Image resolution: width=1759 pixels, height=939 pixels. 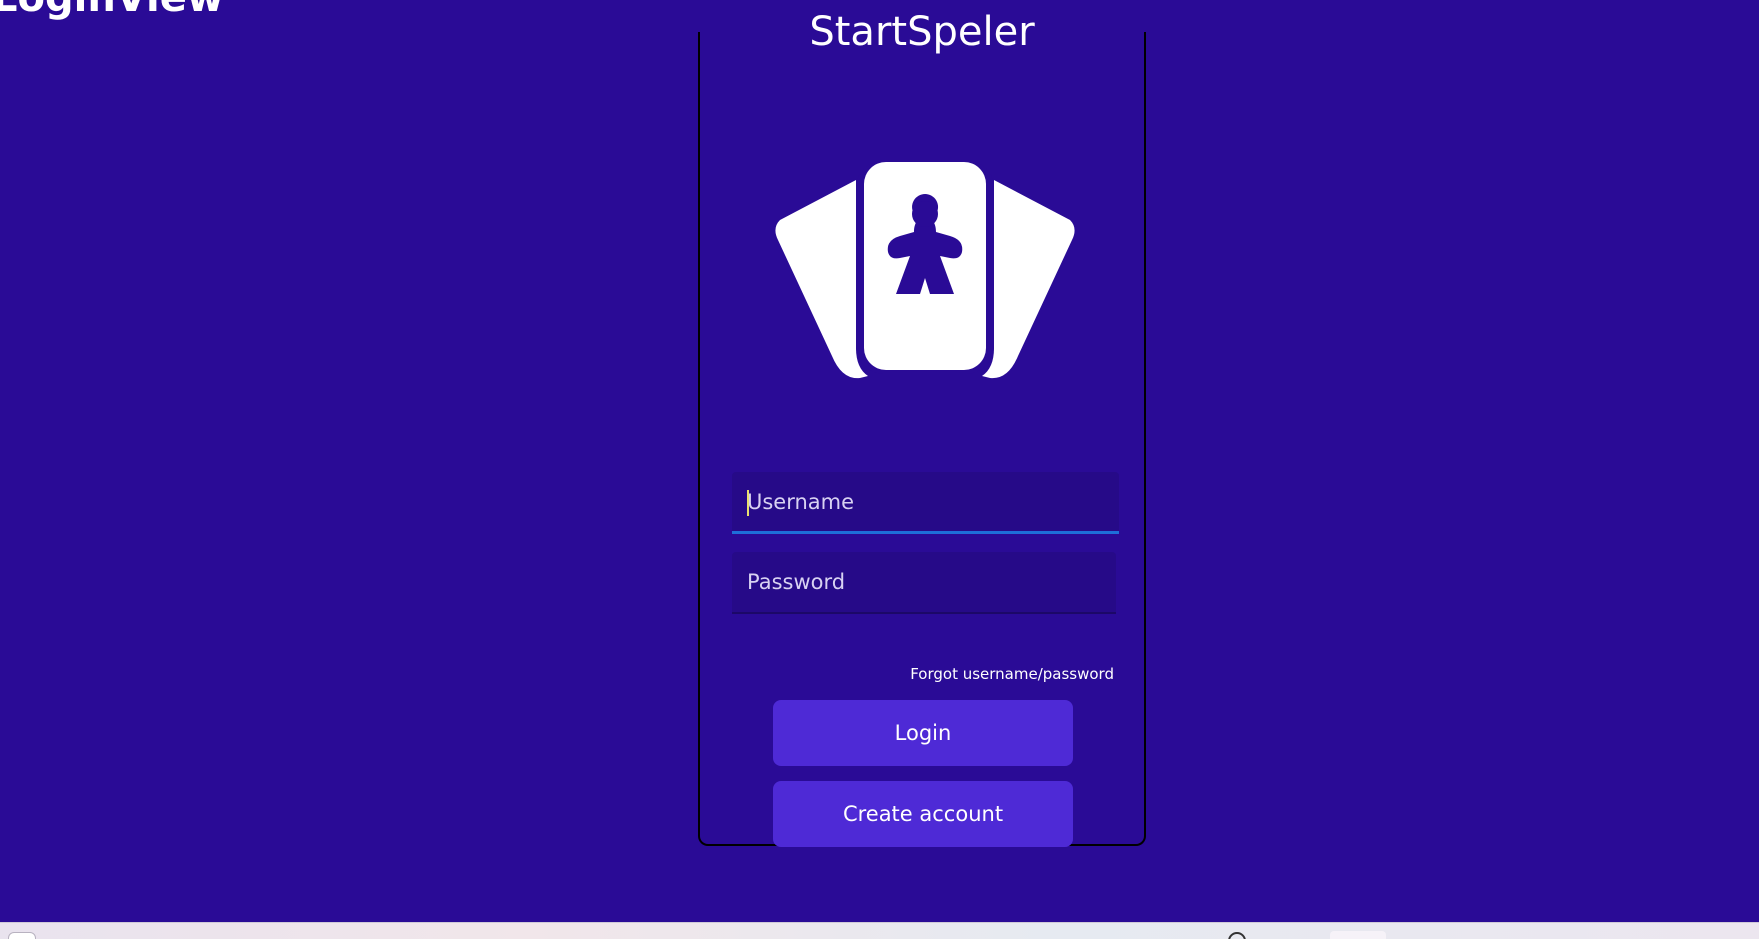 What do you see at coordinates (22, 935) in the screenshot?
I see `taskbar-widget-icon` at bounding box center [22, 935].